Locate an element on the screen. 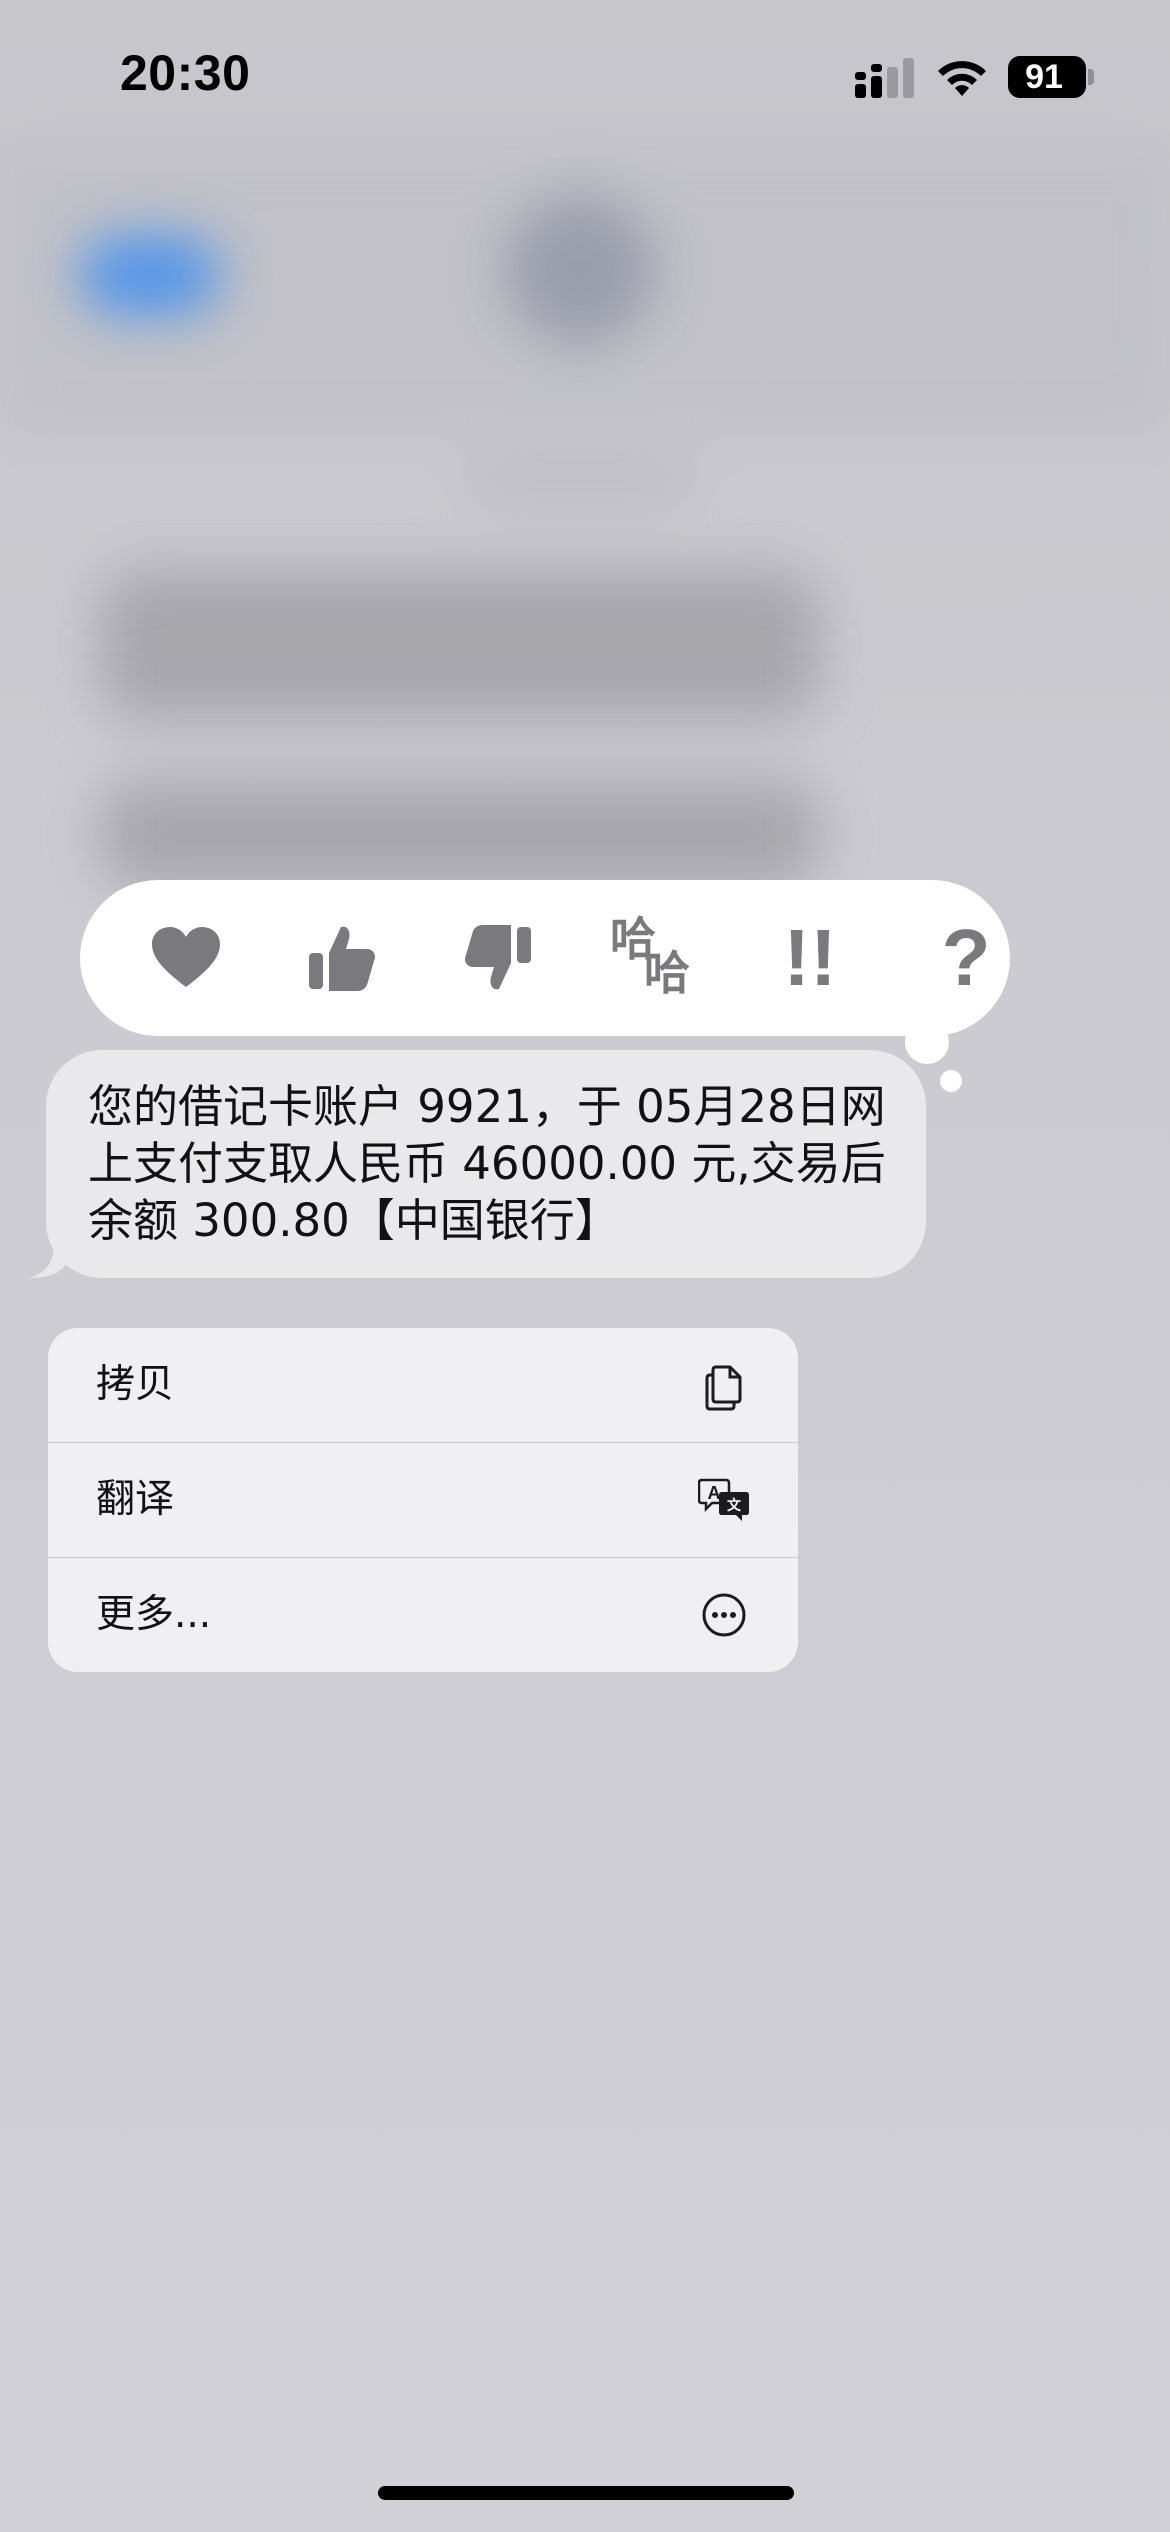 This screenshot has width=1170, height=2532. question-glyph: ? is located at coordinates (966, 957).